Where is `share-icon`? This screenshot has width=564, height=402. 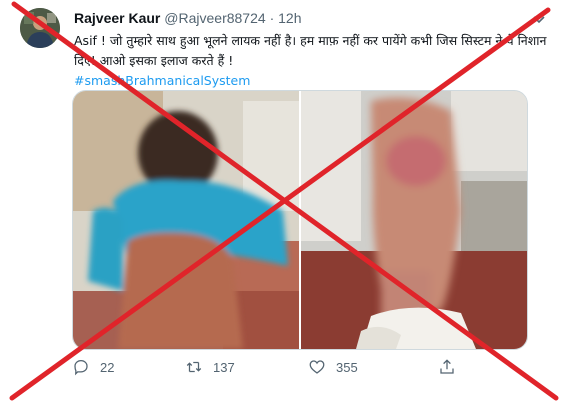 share-icon is located at coordinates (447, 366).